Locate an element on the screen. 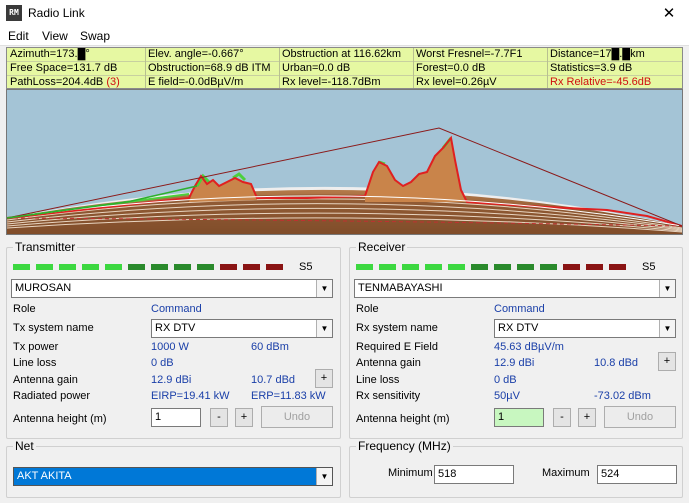 Image resolution: width=689 pixels, height=503 pixels. app-logo-icon: RM is located at coordinates (14, 13).